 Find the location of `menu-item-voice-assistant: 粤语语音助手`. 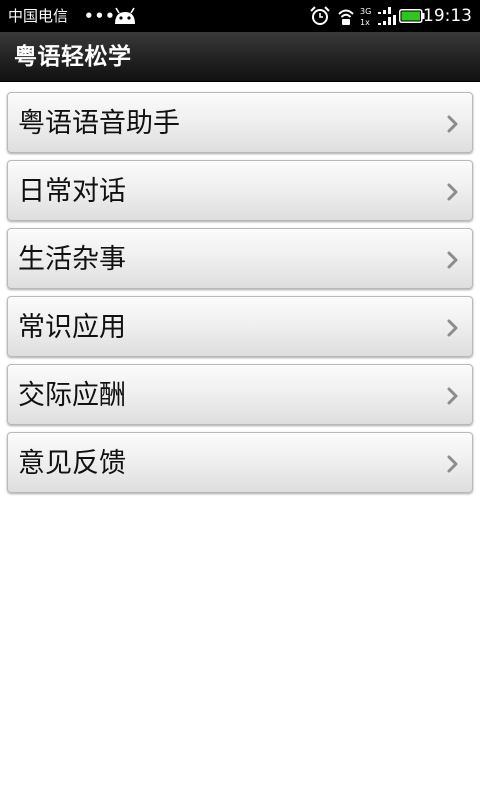

menu-item-voice-assistant: 粤语语音助手 is located at coordinates (240, 122).